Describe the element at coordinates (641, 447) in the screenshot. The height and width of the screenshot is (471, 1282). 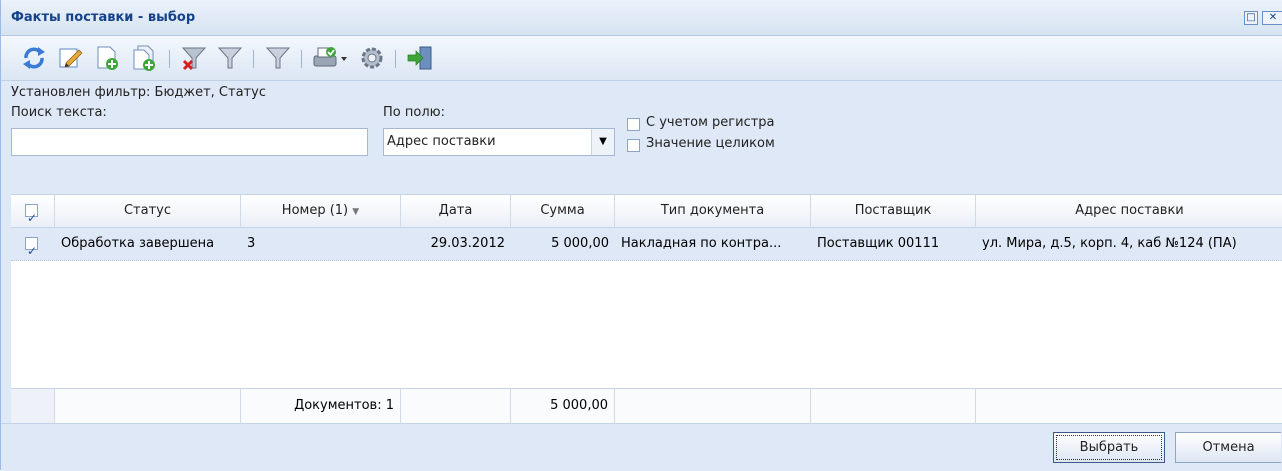
I see `button-bar: Выбрать Отмена` at that location.